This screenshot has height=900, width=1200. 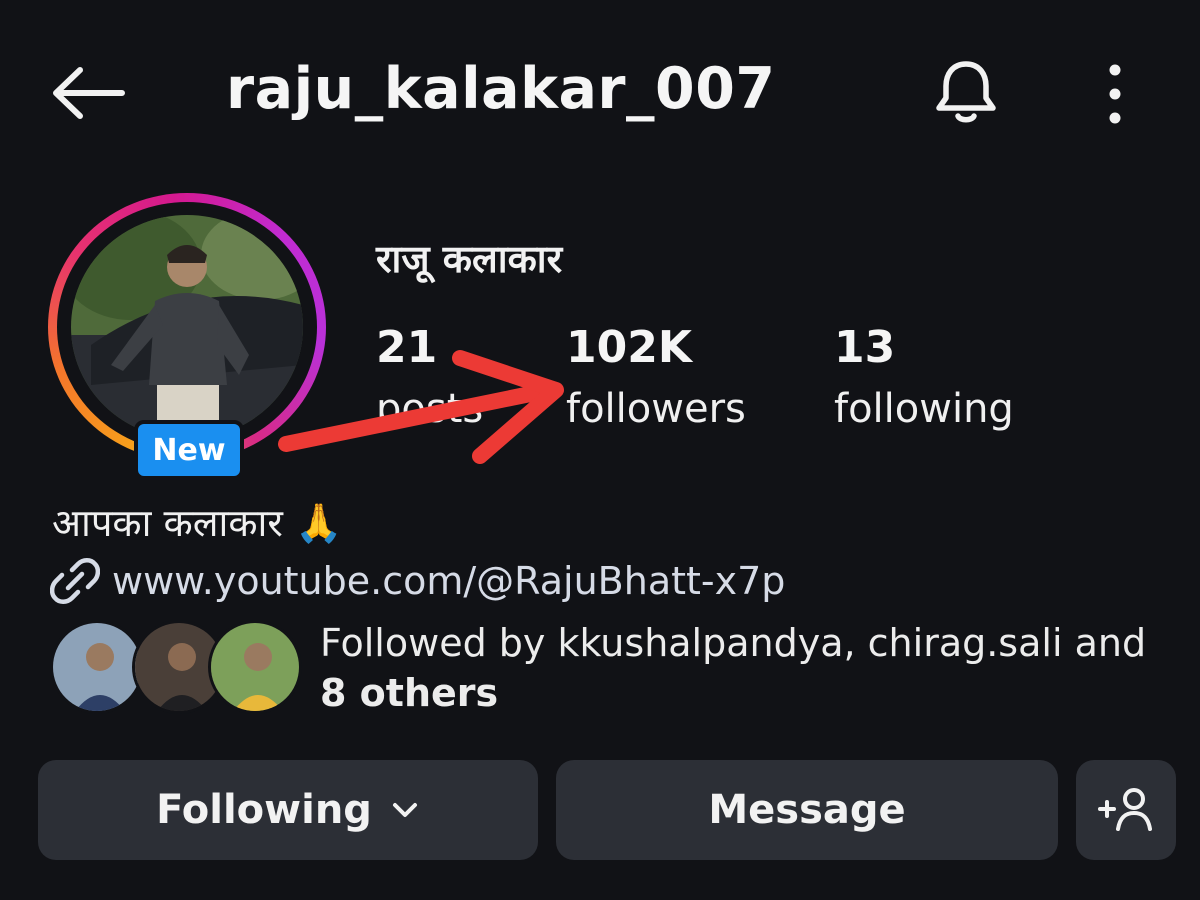 What do you see at coordinates (656, 378) in the screenshot?
I see `followers-stat: 102K followers` at bounding box center [656, 378].